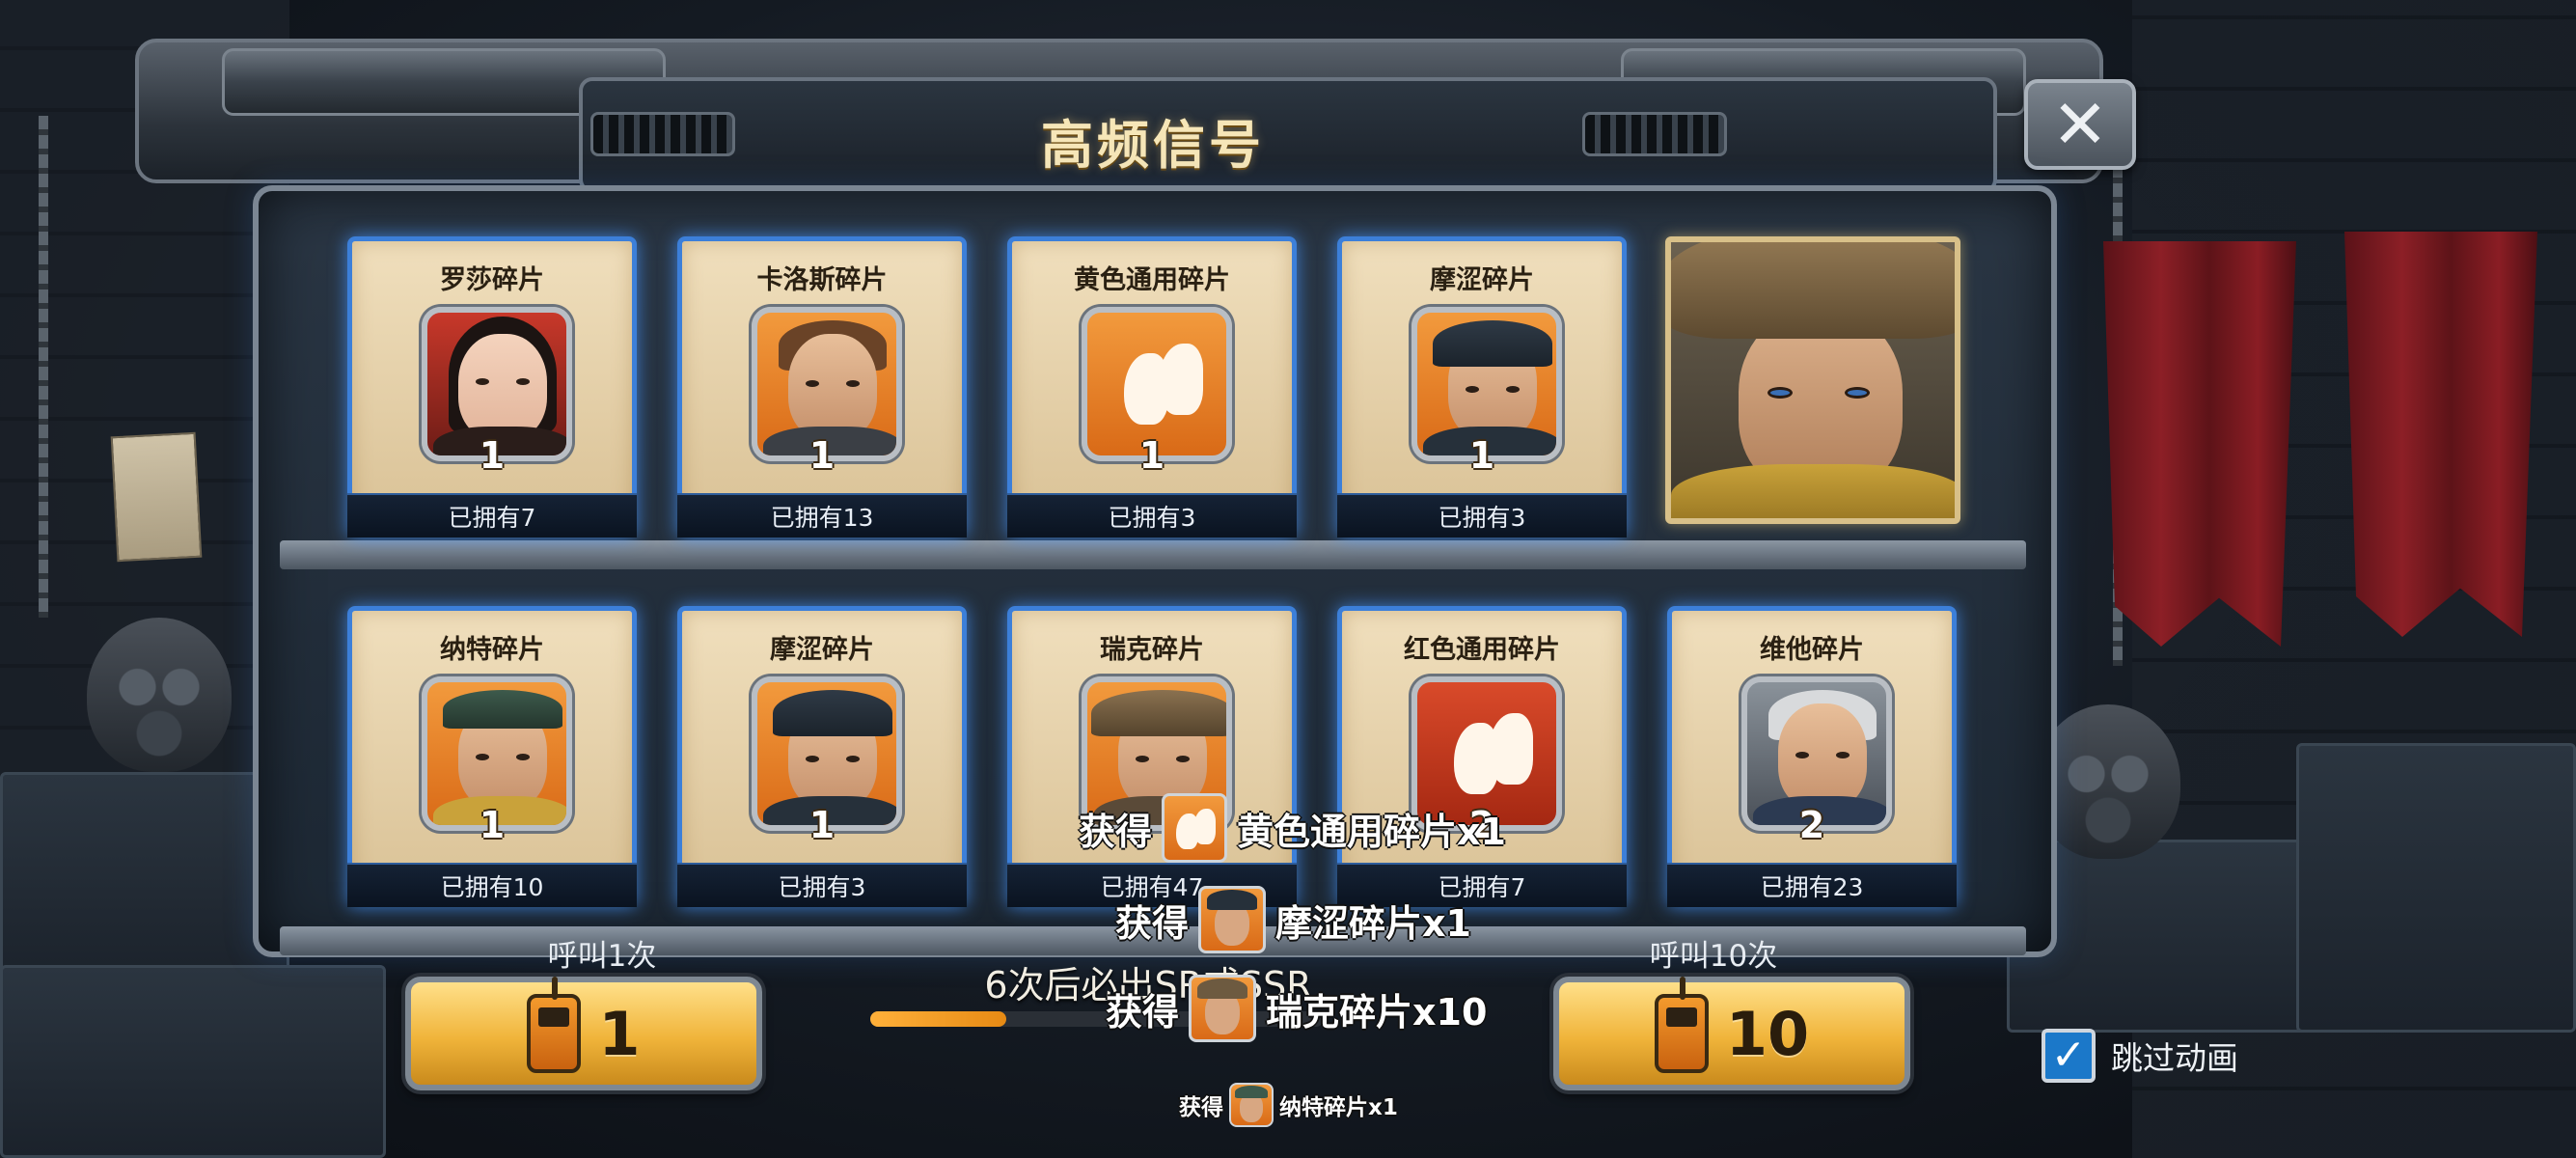 The height and width of the screenshot is (1158, 2576). Describe the element at coordinates (822, 280) in the screenshot. I see `card-name: 卡洛斯碎片` at that location.